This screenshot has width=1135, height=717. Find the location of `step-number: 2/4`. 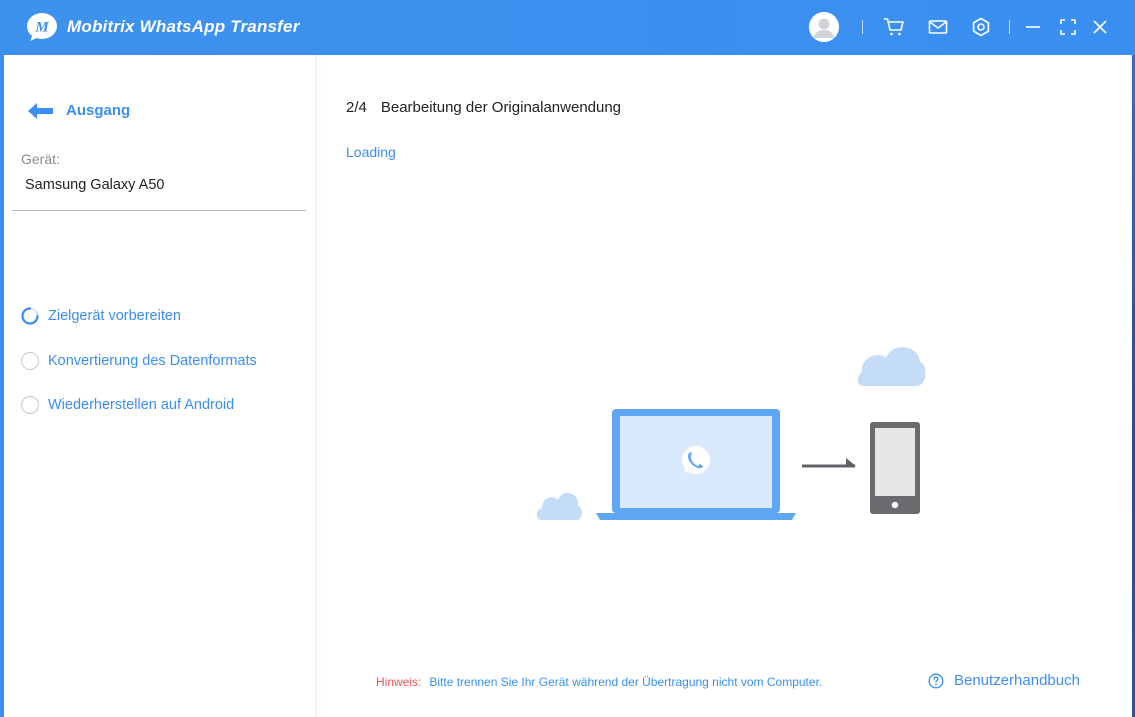

step-number: 2/4 is located at coordinates (356, 107).